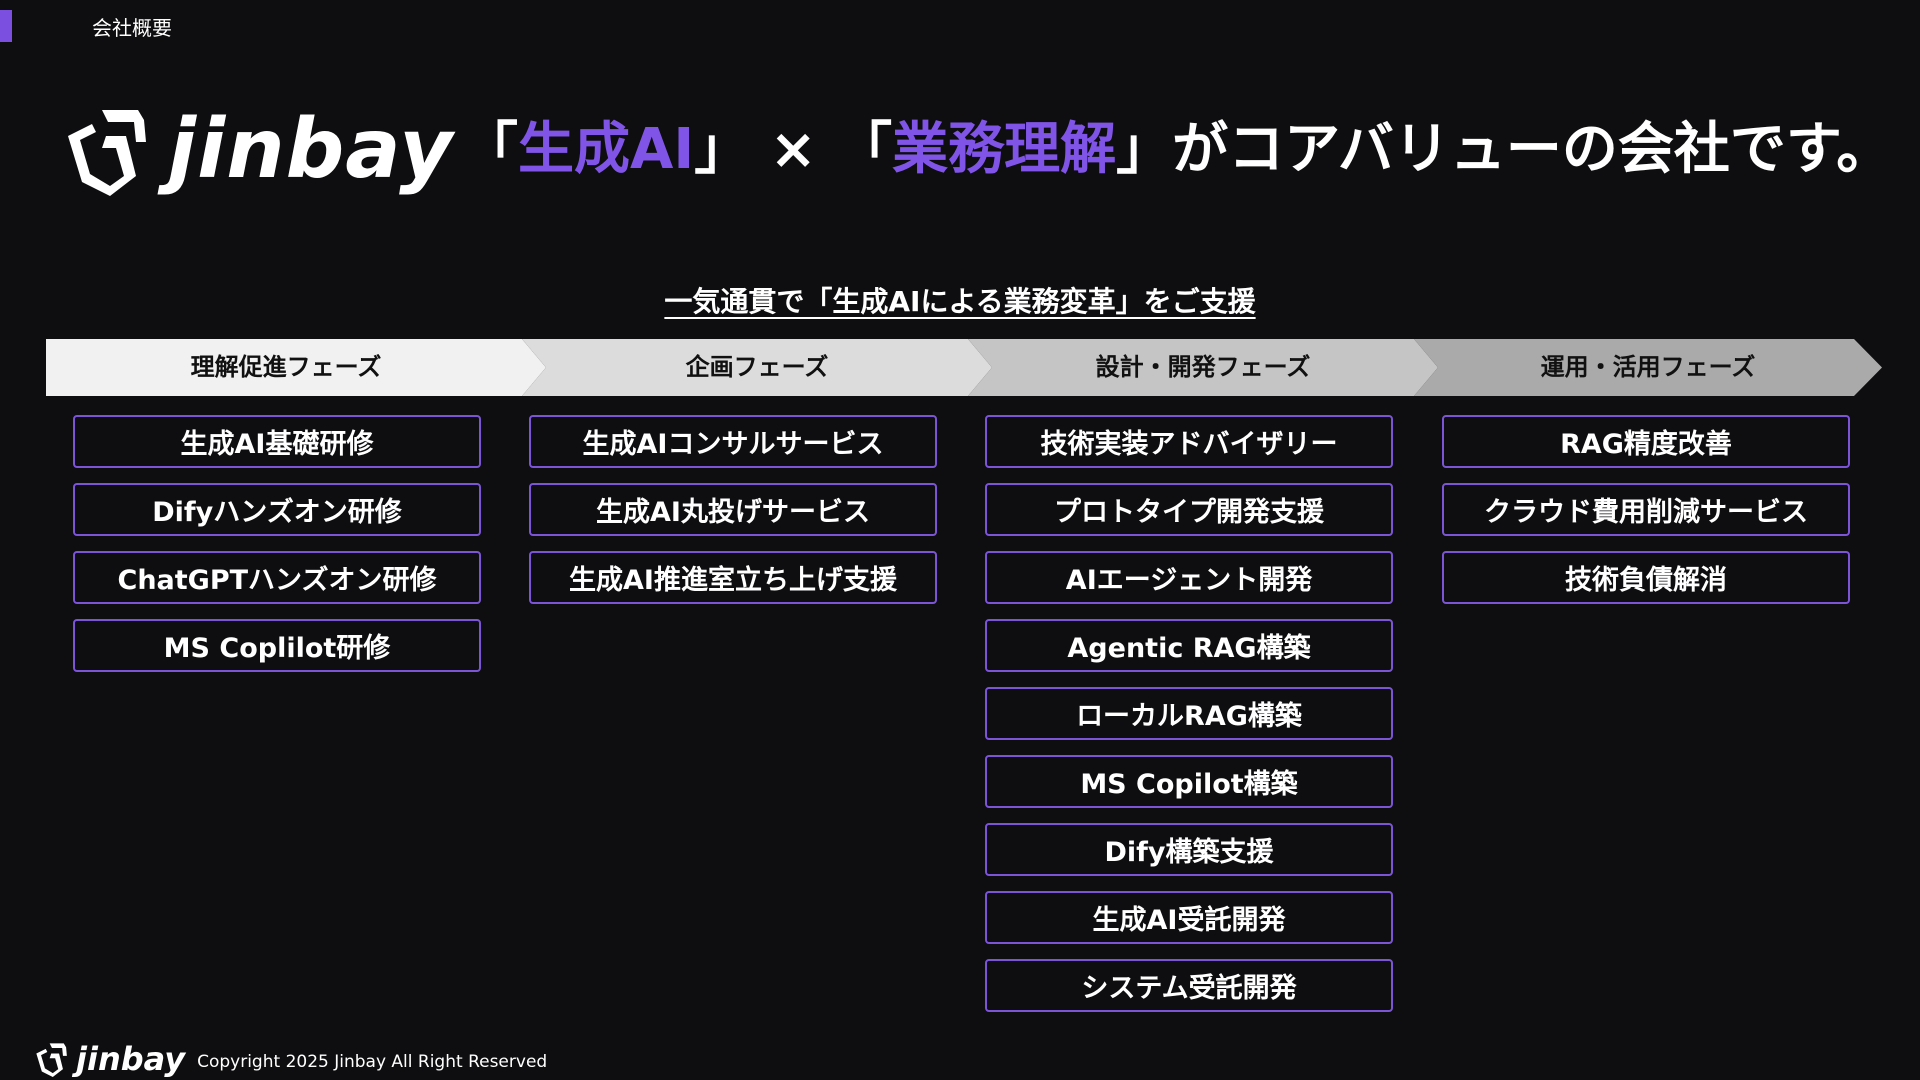 The width and height of the screenshot is (1920, 1080). I want to click on service-card: ローカルRAG構築, so click(1189, 713).